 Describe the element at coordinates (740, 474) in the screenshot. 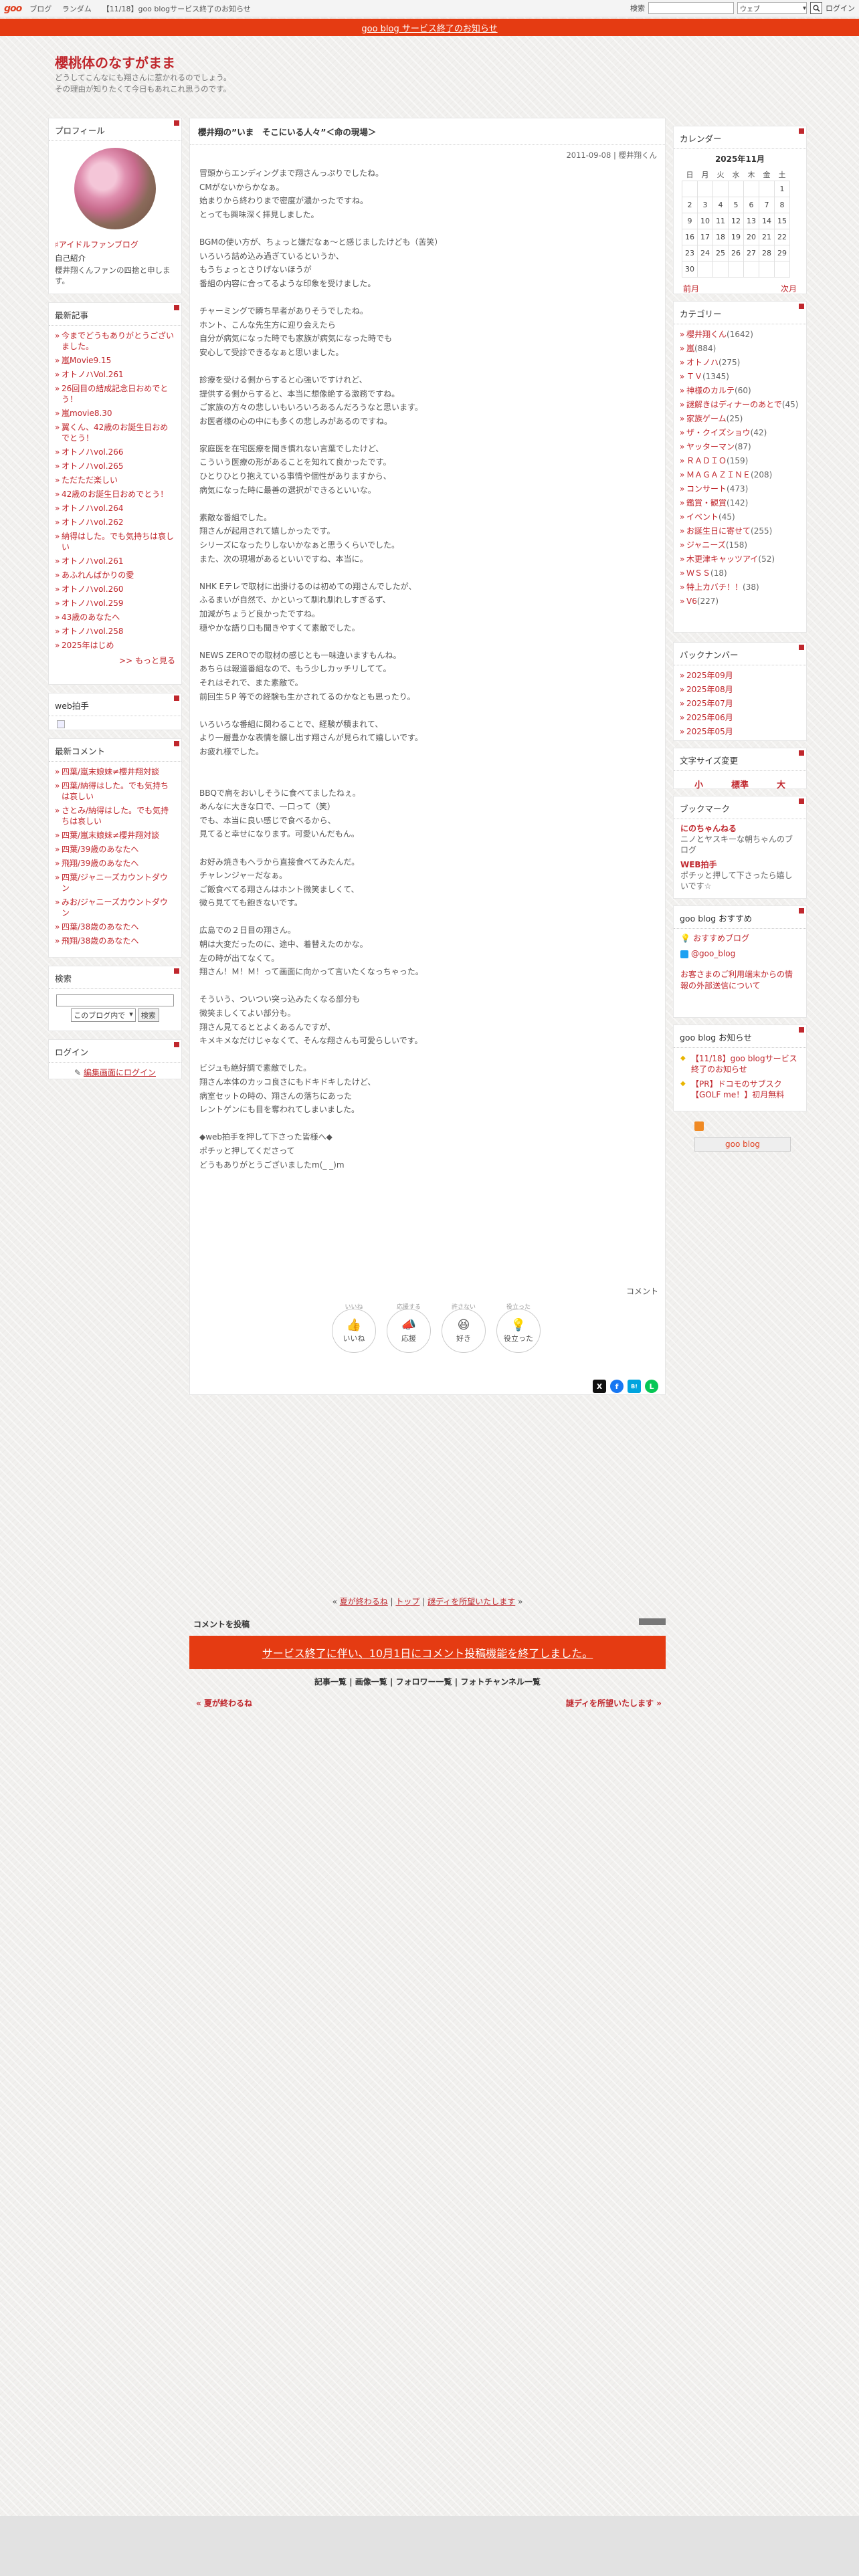

I see `list-item: ＭＡＧＡＺＩＮＥ(208)` at that location.